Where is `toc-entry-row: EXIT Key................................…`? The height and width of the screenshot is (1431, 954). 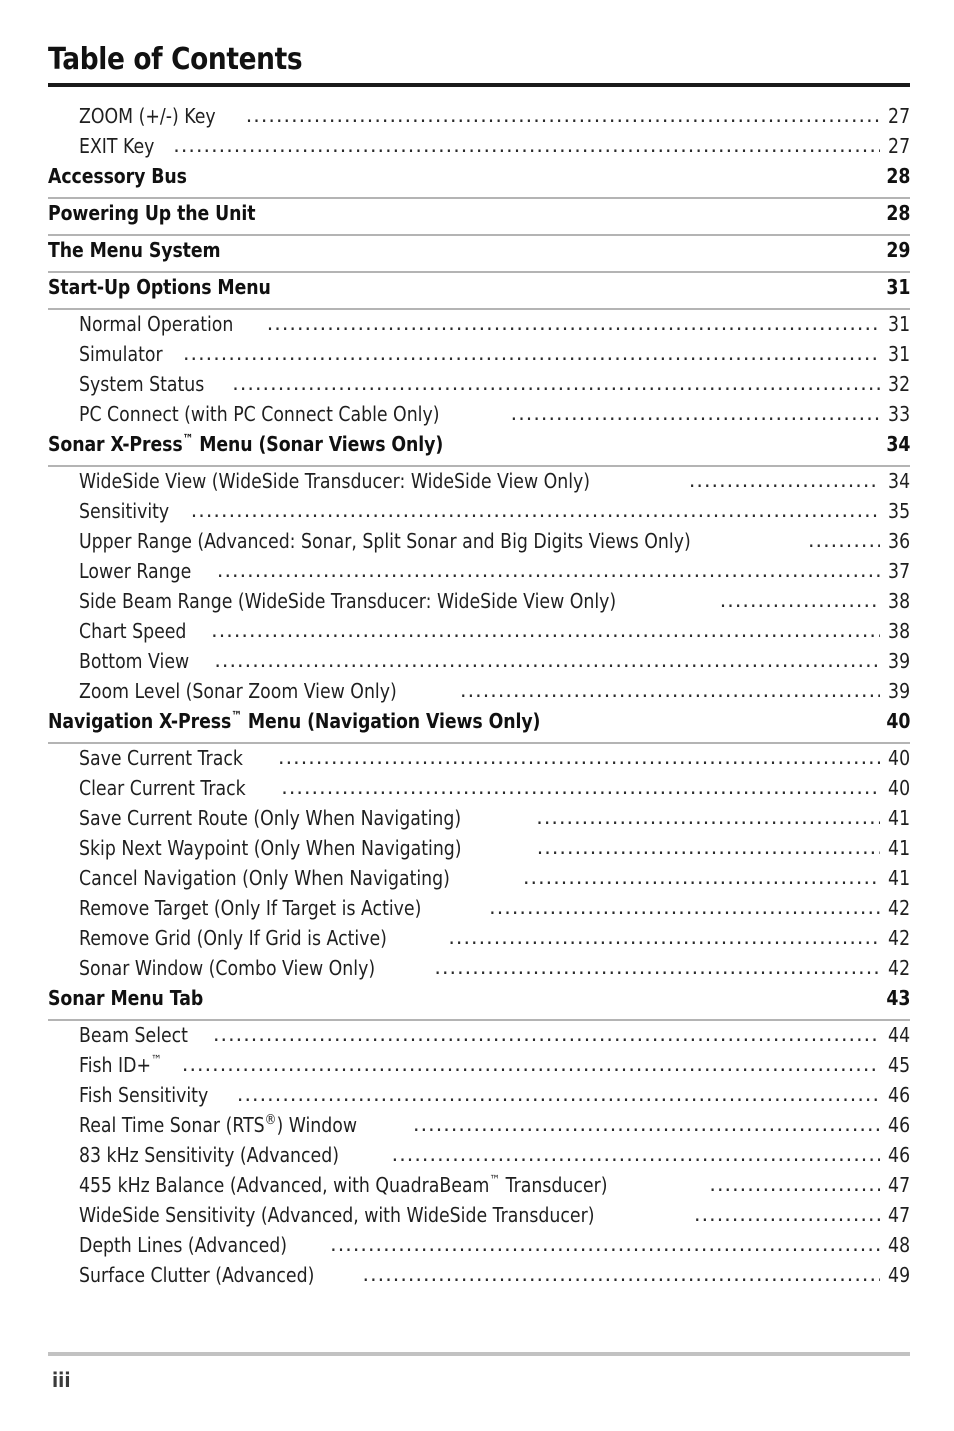 toc-entry-row: EXIT Key................................… is located at coordinates (479, 148).